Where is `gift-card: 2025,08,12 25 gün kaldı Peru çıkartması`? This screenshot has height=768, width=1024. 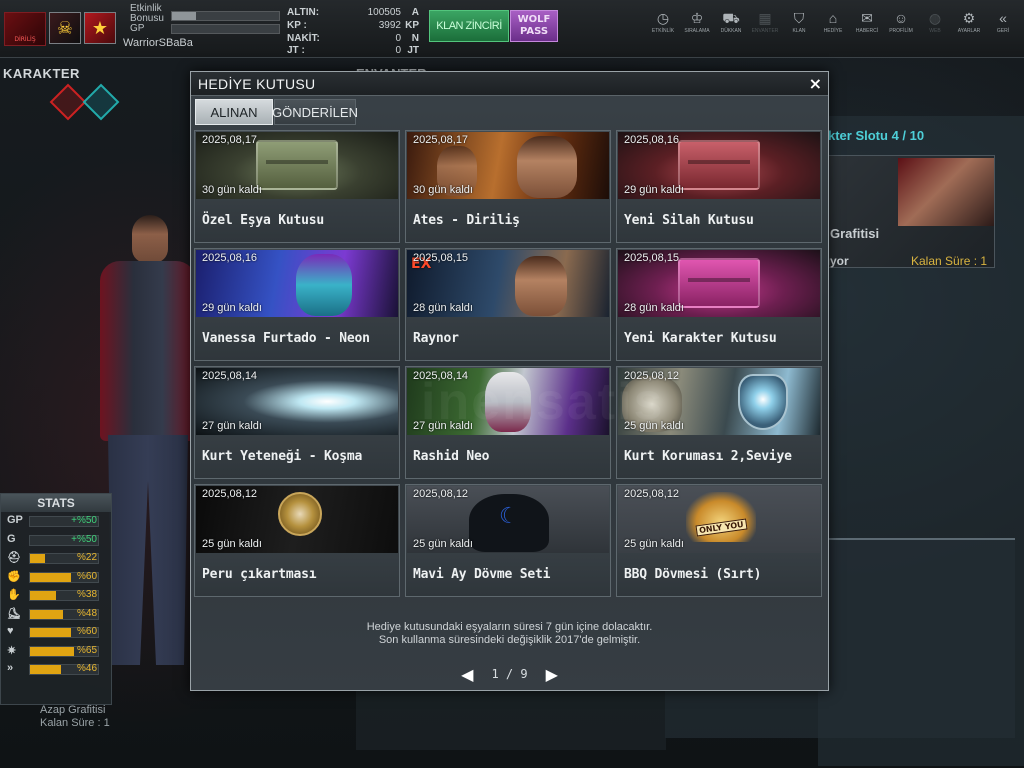 gift-card: 2025,08,12 25 gün kaldı Peru çıkartması is located at coordinates (297, 540).